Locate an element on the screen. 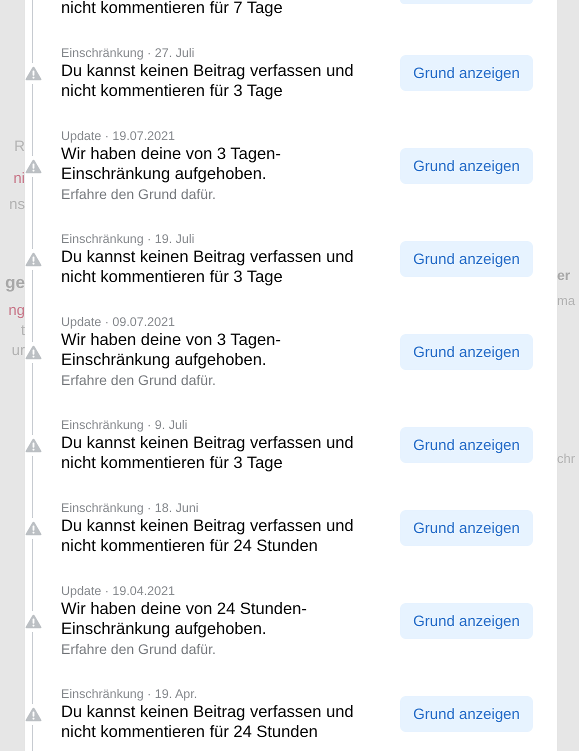 Image resolution: width=579 pixels, height=751 pixels. background-text: ni is located at coordinates (19, 179).